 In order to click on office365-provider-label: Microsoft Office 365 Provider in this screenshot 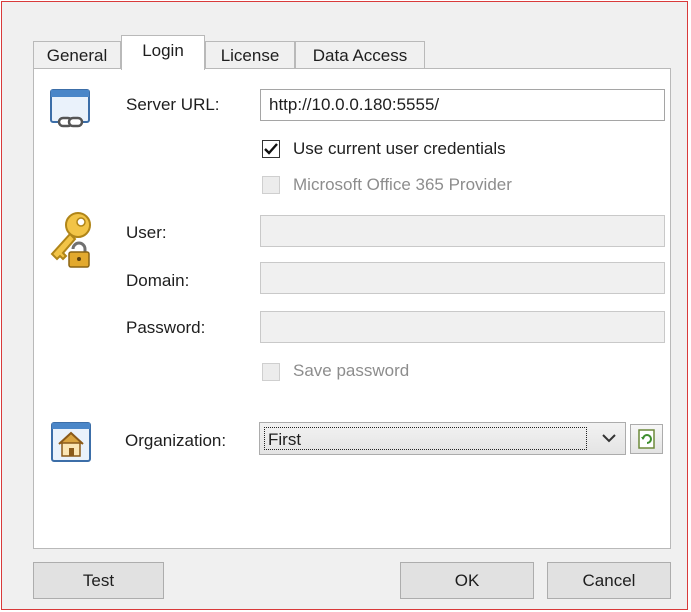, I will do `click(402, 184)`.